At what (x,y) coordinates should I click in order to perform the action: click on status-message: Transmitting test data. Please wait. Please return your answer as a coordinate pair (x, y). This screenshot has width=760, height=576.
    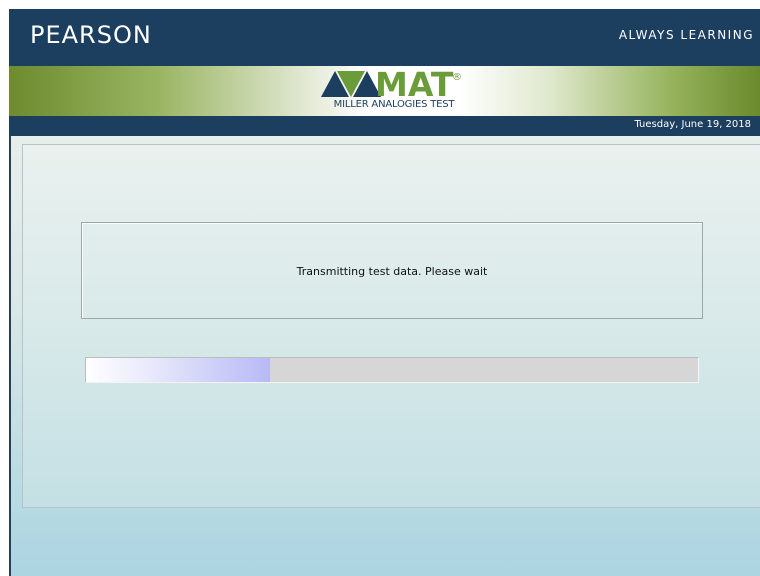
    Looking at the image, I should click on (392, 271).